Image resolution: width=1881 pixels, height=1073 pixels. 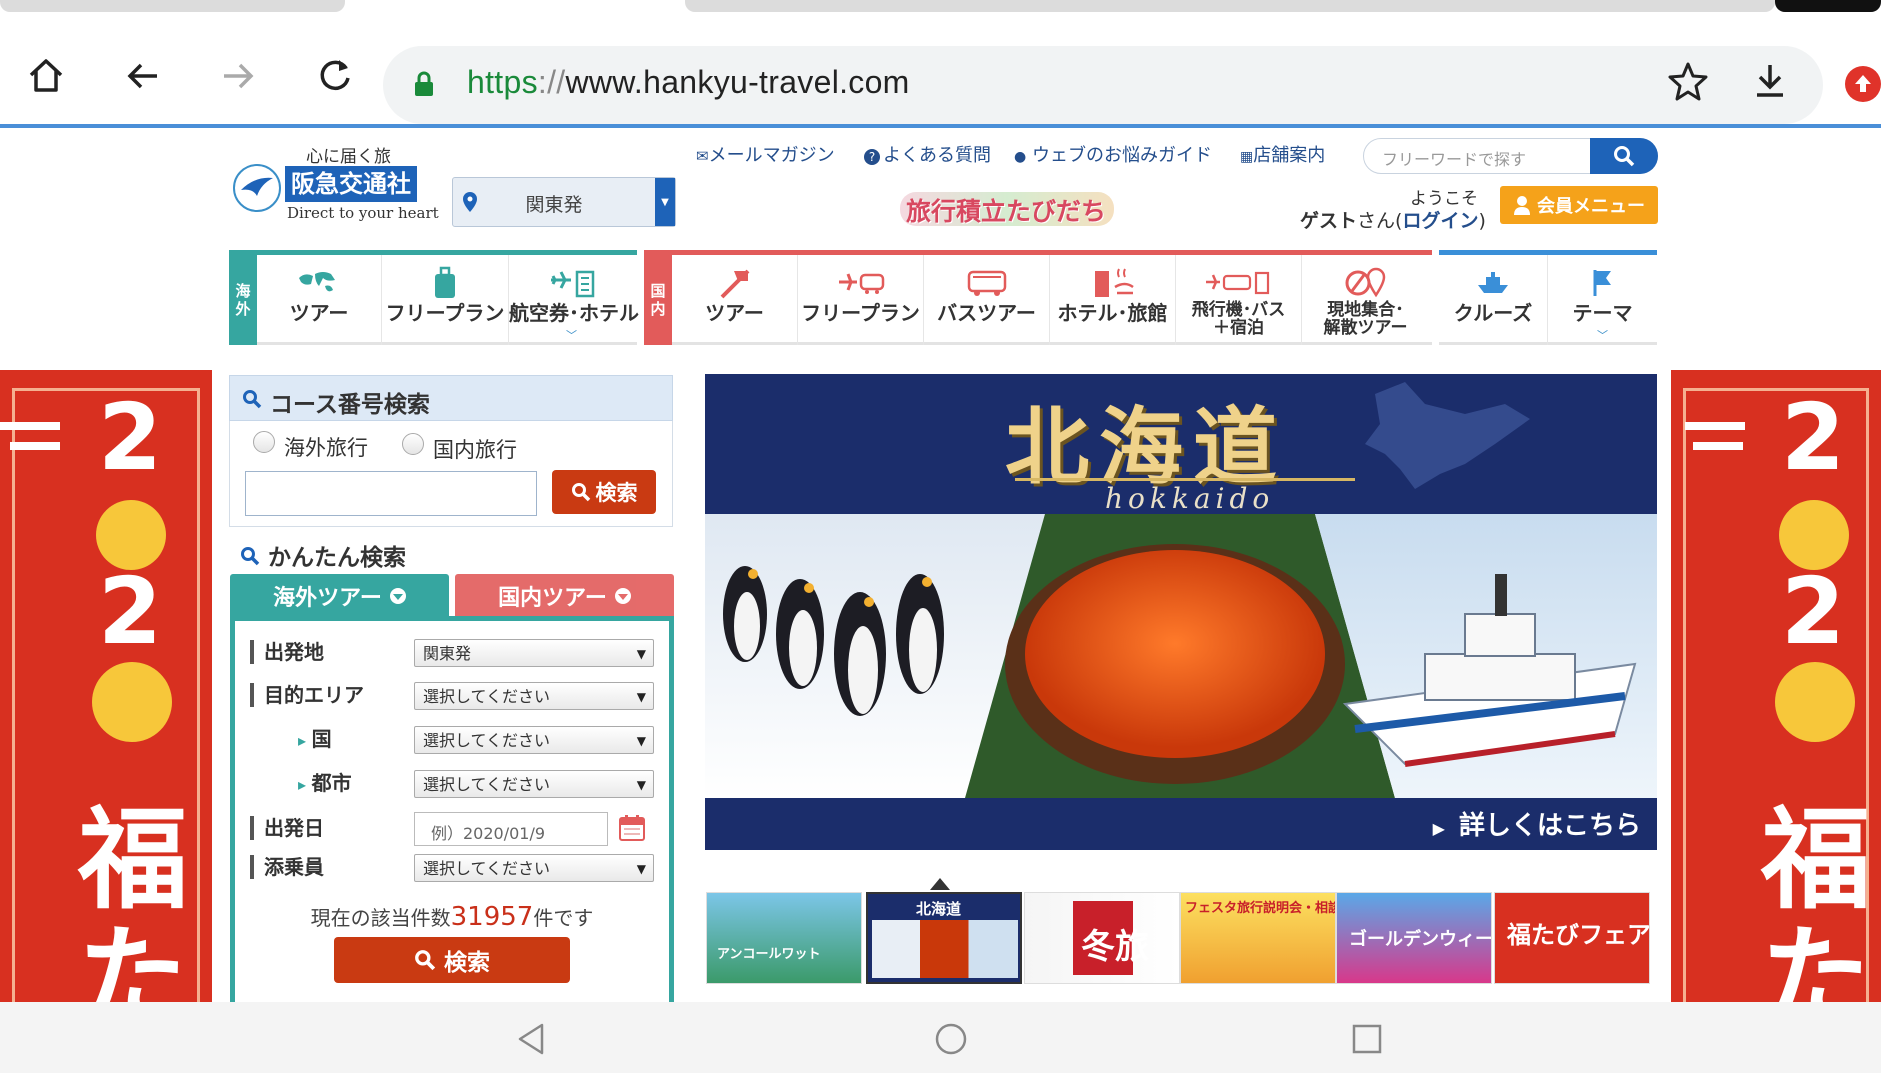 I want to click on departure-select: 関東発, so click(x=534, y=653).